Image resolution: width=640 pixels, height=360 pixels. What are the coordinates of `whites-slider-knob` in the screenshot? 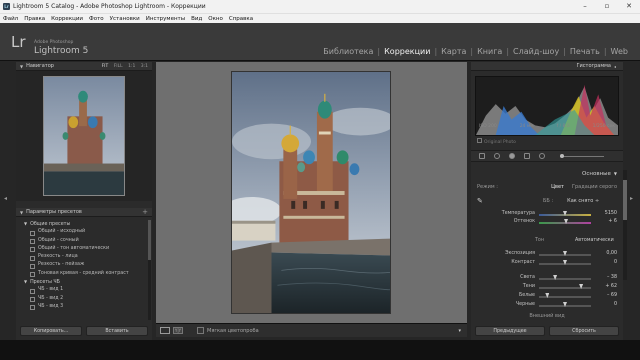 It's located at (547, 295).